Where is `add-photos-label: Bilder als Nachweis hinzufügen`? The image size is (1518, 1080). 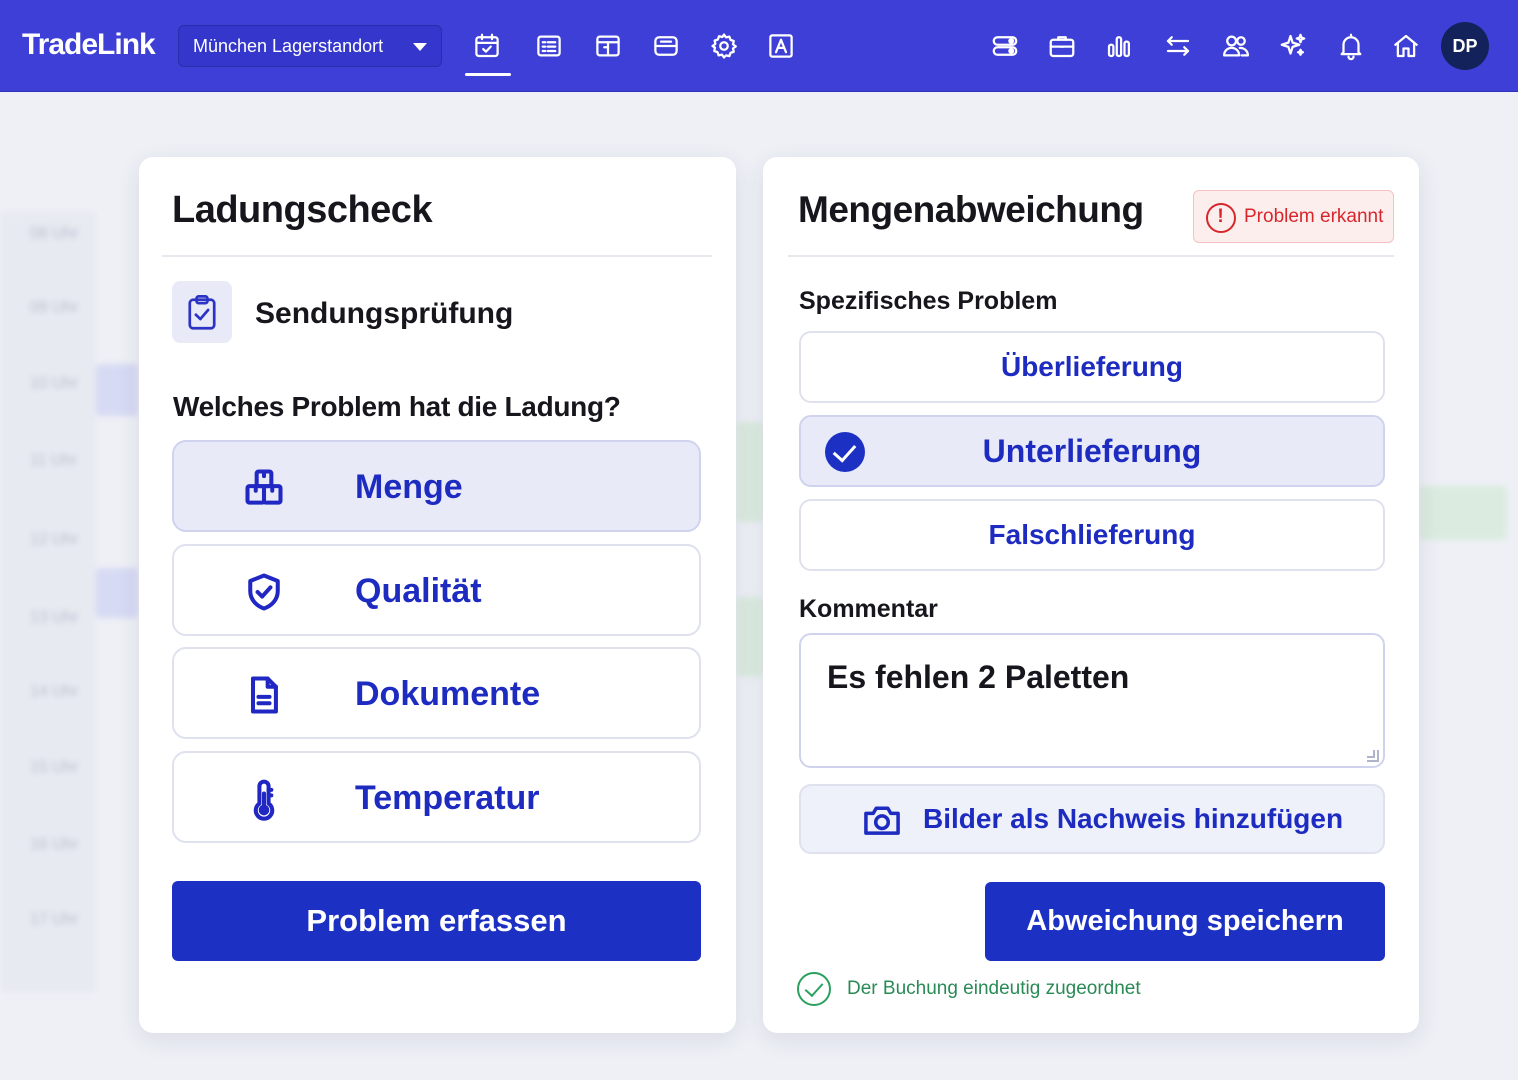 add-photos-label: Bilder als Nachweis hinzufügen is located at coordinates (1133, 818).